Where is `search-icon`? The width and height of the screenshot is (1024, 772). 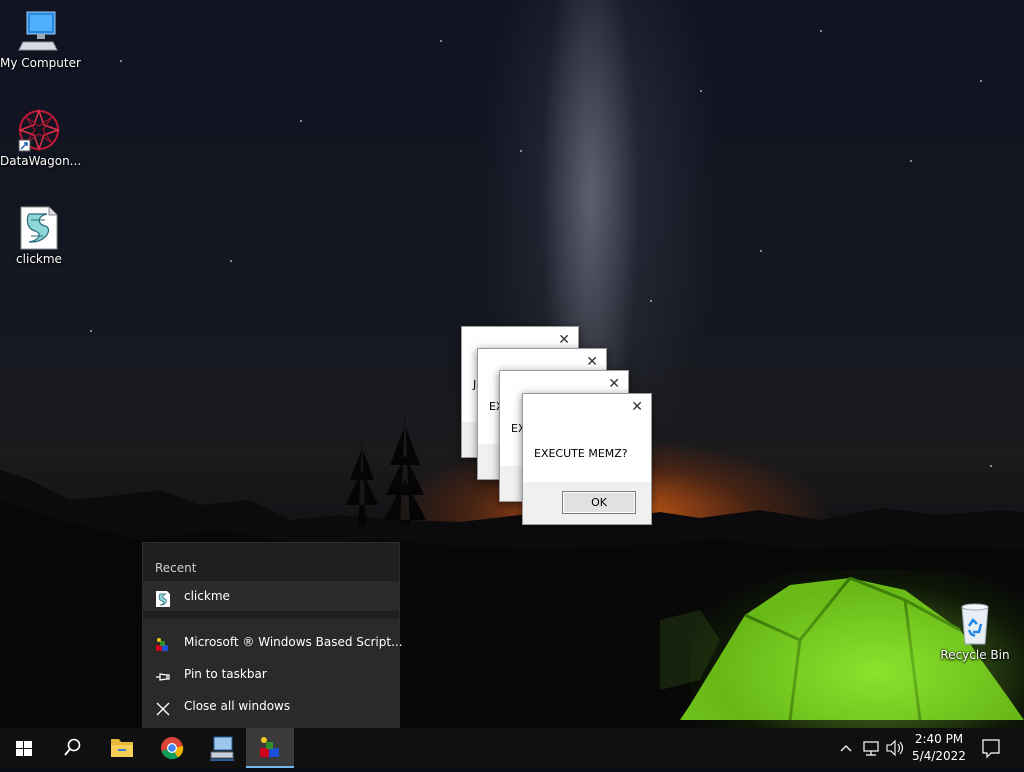 search-icon is located at coordinates (72, 747).